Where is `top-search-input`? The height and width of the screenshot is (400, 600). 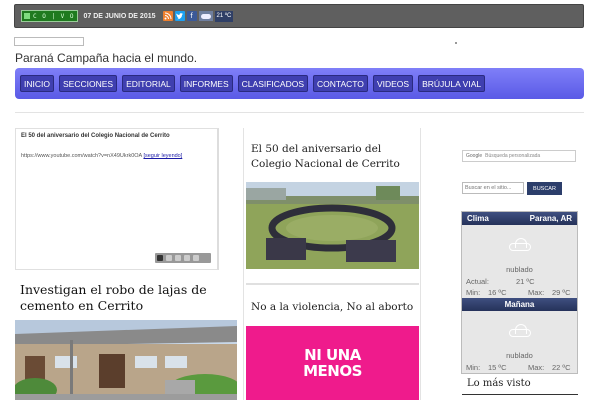
top-search-input is located at coordinates (49, 41).